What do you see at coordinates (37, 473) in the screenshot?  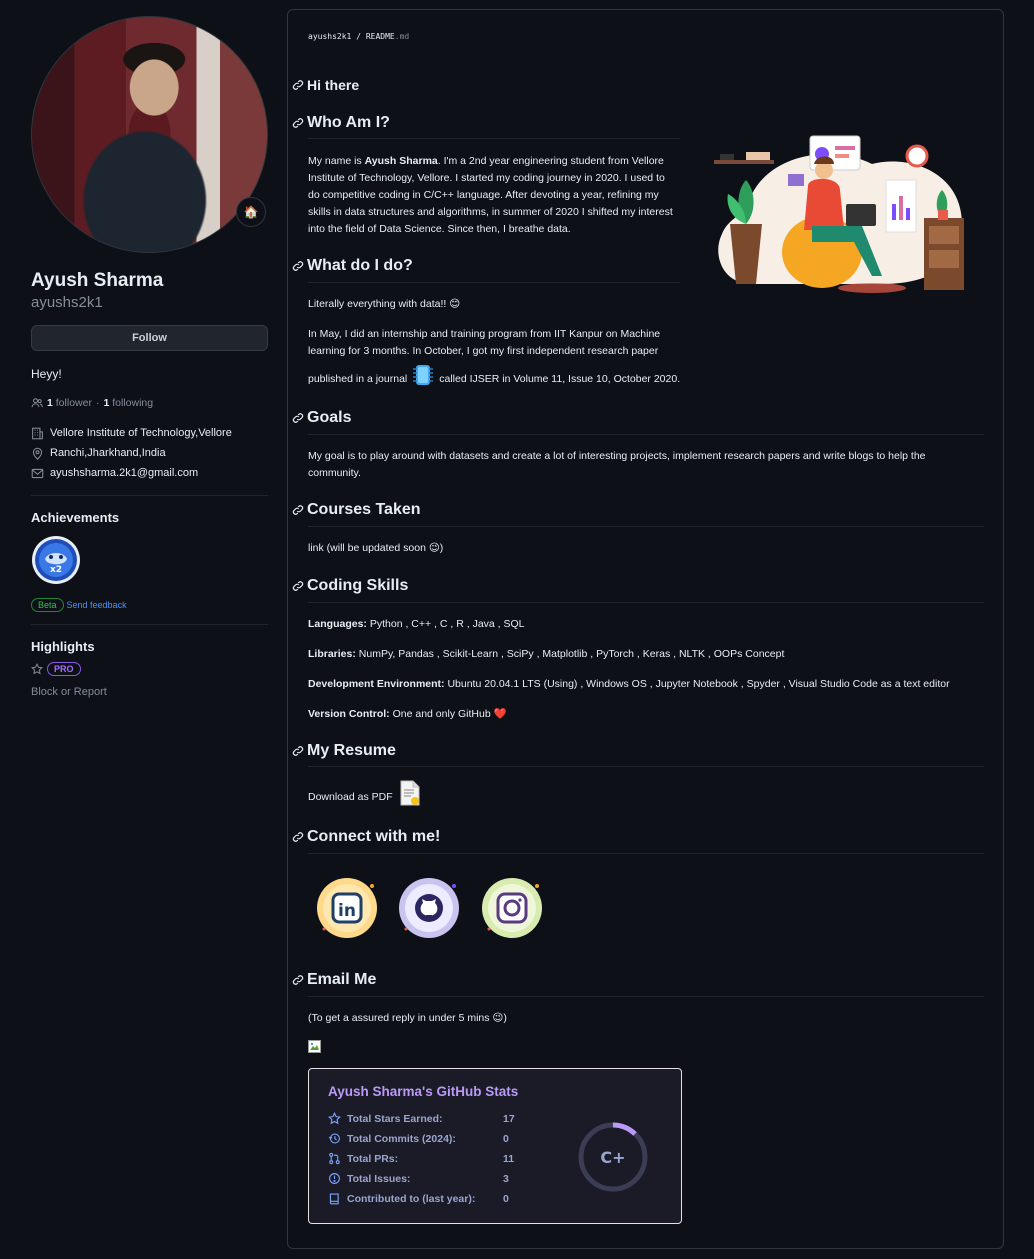 I see `mail-icon` at bounding box center [37, 473].